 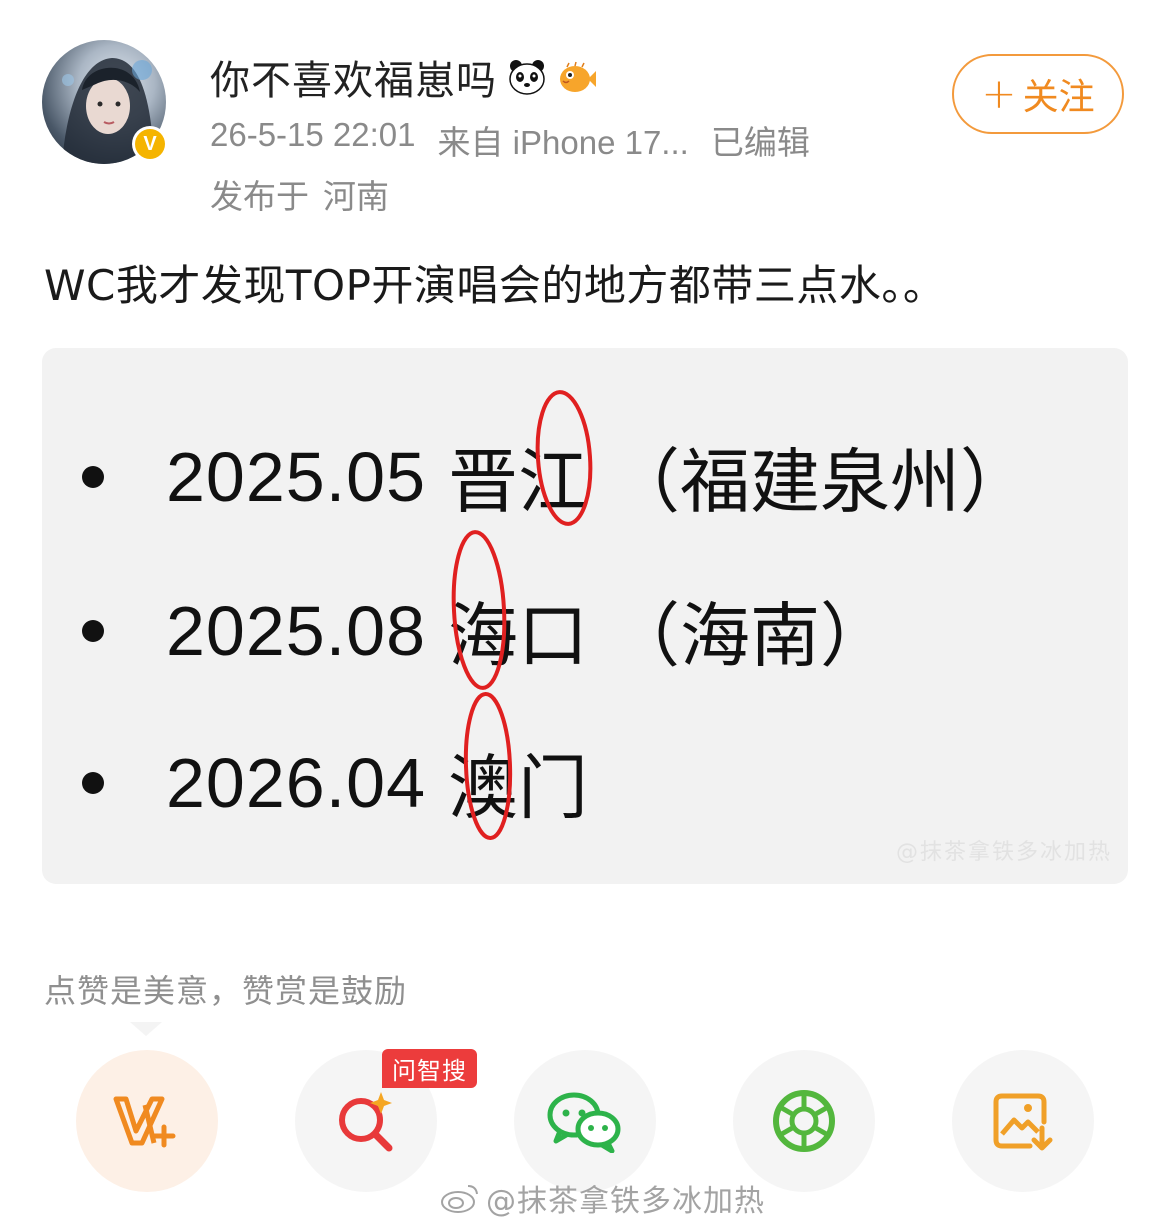 What do you see at coordinates (577, 77) in the screenshot?
I see `pufferfish-icon` at bounding box center [577, 77].